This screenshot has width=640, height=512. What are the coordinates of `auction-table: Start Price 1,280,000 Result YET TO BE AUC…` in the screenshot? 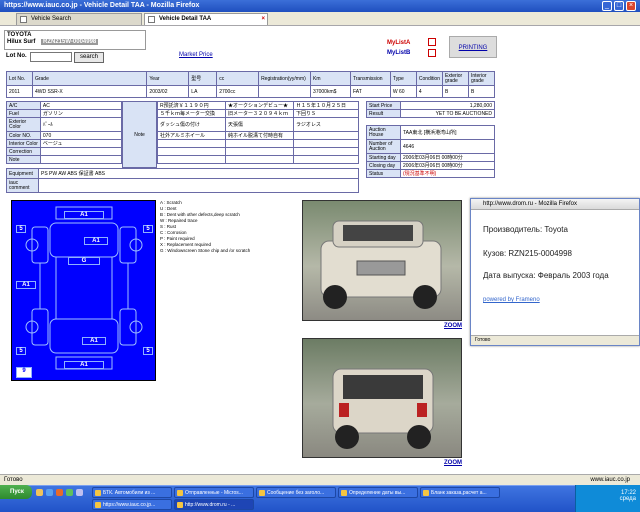 It's located at (430, 139).